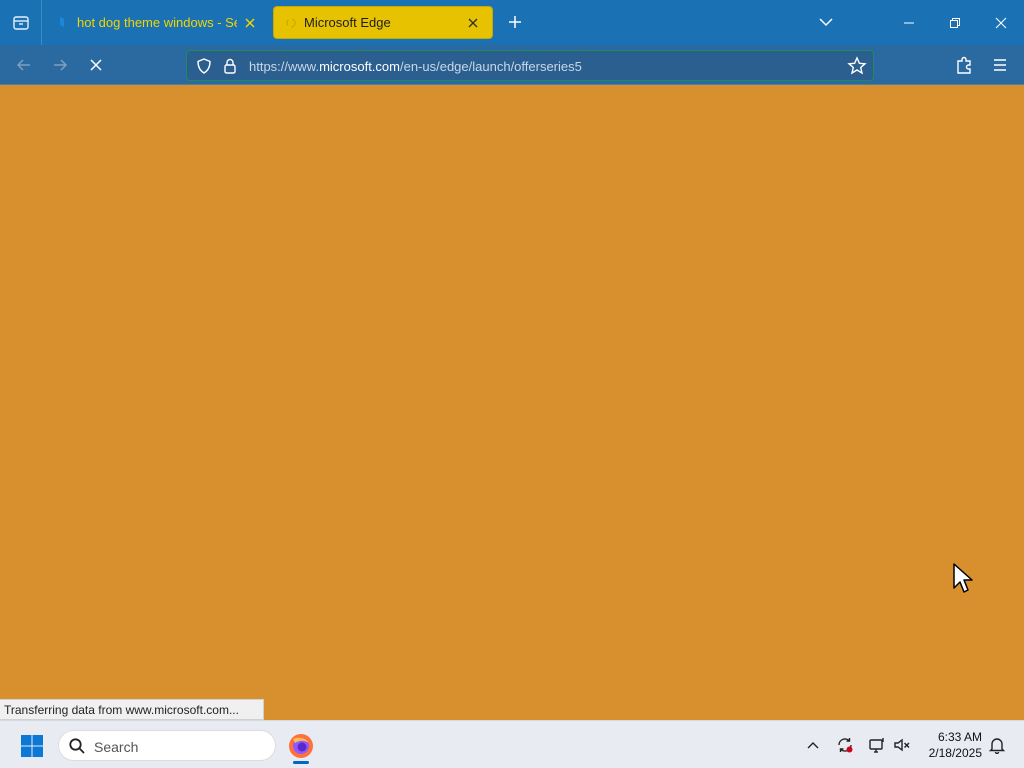 Image resolution: width=1024 pixels, height=768 pixels. What do you see at coordinates (77, 746) in the screenshot?
I see `search-icon` at bounding box center [77, 746].